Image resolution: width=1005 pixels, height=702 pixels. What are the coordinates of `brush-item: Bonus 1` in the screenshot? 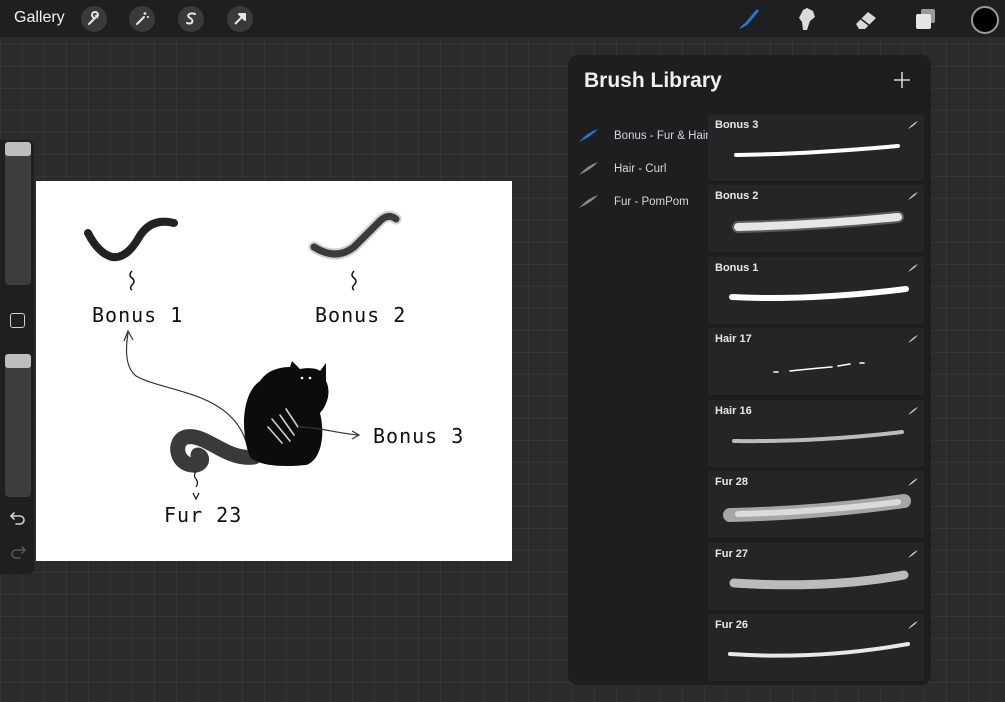 It's located at (816, 291).